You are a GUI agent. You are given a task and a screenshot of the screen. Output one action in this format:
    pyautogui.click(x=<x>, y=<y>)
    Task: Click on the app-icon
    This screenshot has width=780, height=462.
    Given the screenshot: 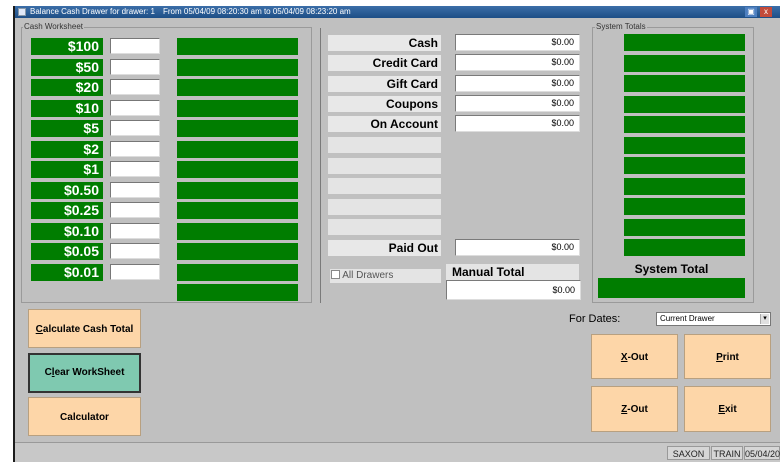 What is the action you would take?
    pyautogui.click(x=22, y=12)
    